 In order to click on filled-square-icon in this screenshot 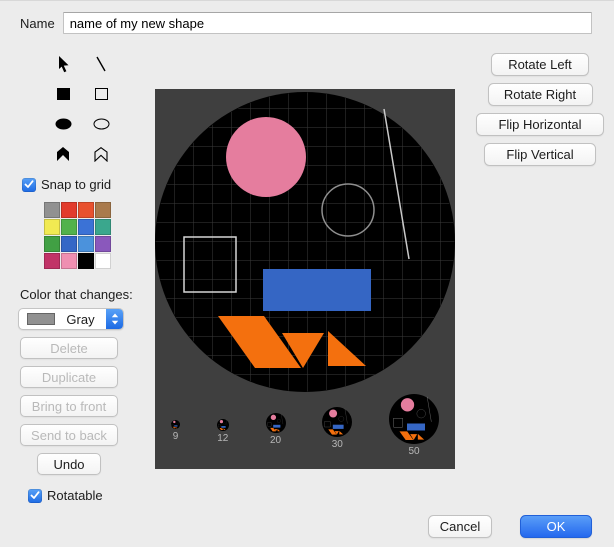, I will do `click(63, 94)`.